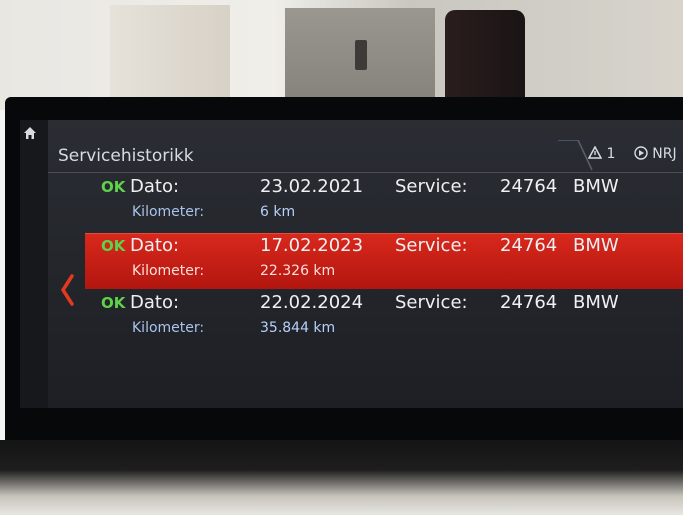 This screenshot has height=515, width=683. What do you see at coordinates (298, 328) in the screenshot?
I see `mileage: 35.844 km` at bounding box center [298, 328].